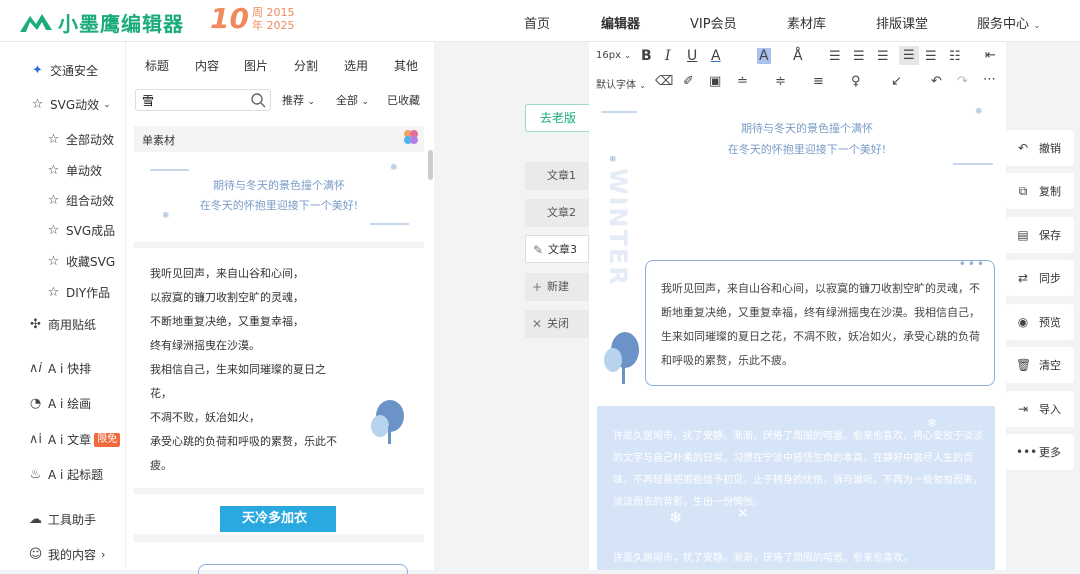  What do you see at coordinates (279, 514) in the screenshot?
I see `material-card-keep-warm: 天冷多加衣` at bounding box center [279, 514].